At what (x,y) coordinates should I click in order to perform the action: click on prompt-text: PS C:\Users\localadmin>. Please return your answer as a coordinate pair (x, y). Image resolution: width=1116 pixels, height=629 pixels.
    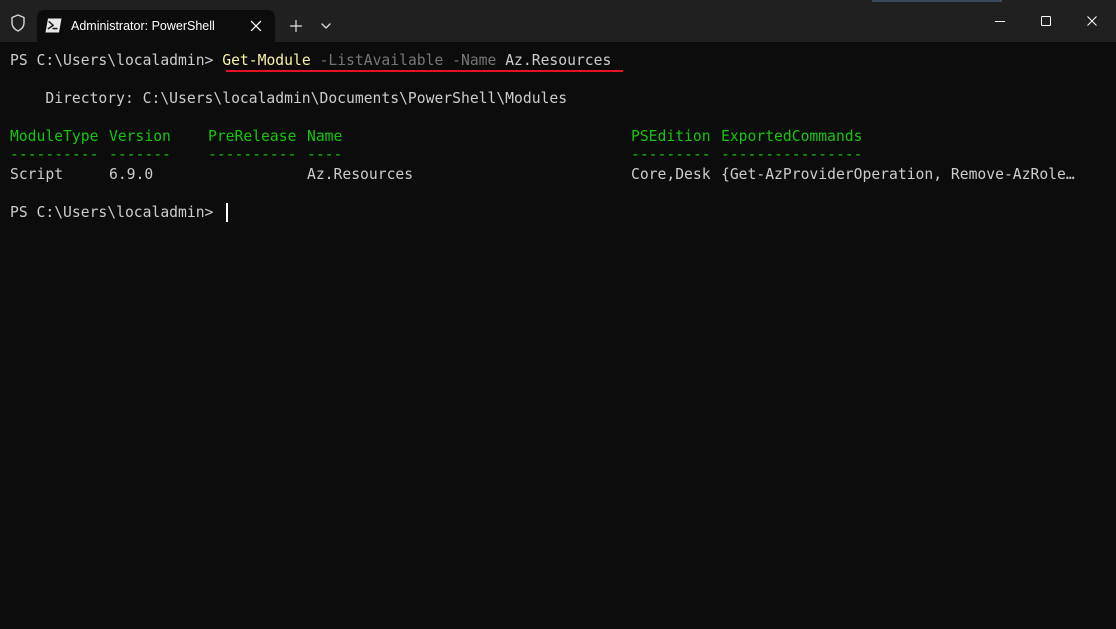
    Looking at the image, I should click on (116, 60).